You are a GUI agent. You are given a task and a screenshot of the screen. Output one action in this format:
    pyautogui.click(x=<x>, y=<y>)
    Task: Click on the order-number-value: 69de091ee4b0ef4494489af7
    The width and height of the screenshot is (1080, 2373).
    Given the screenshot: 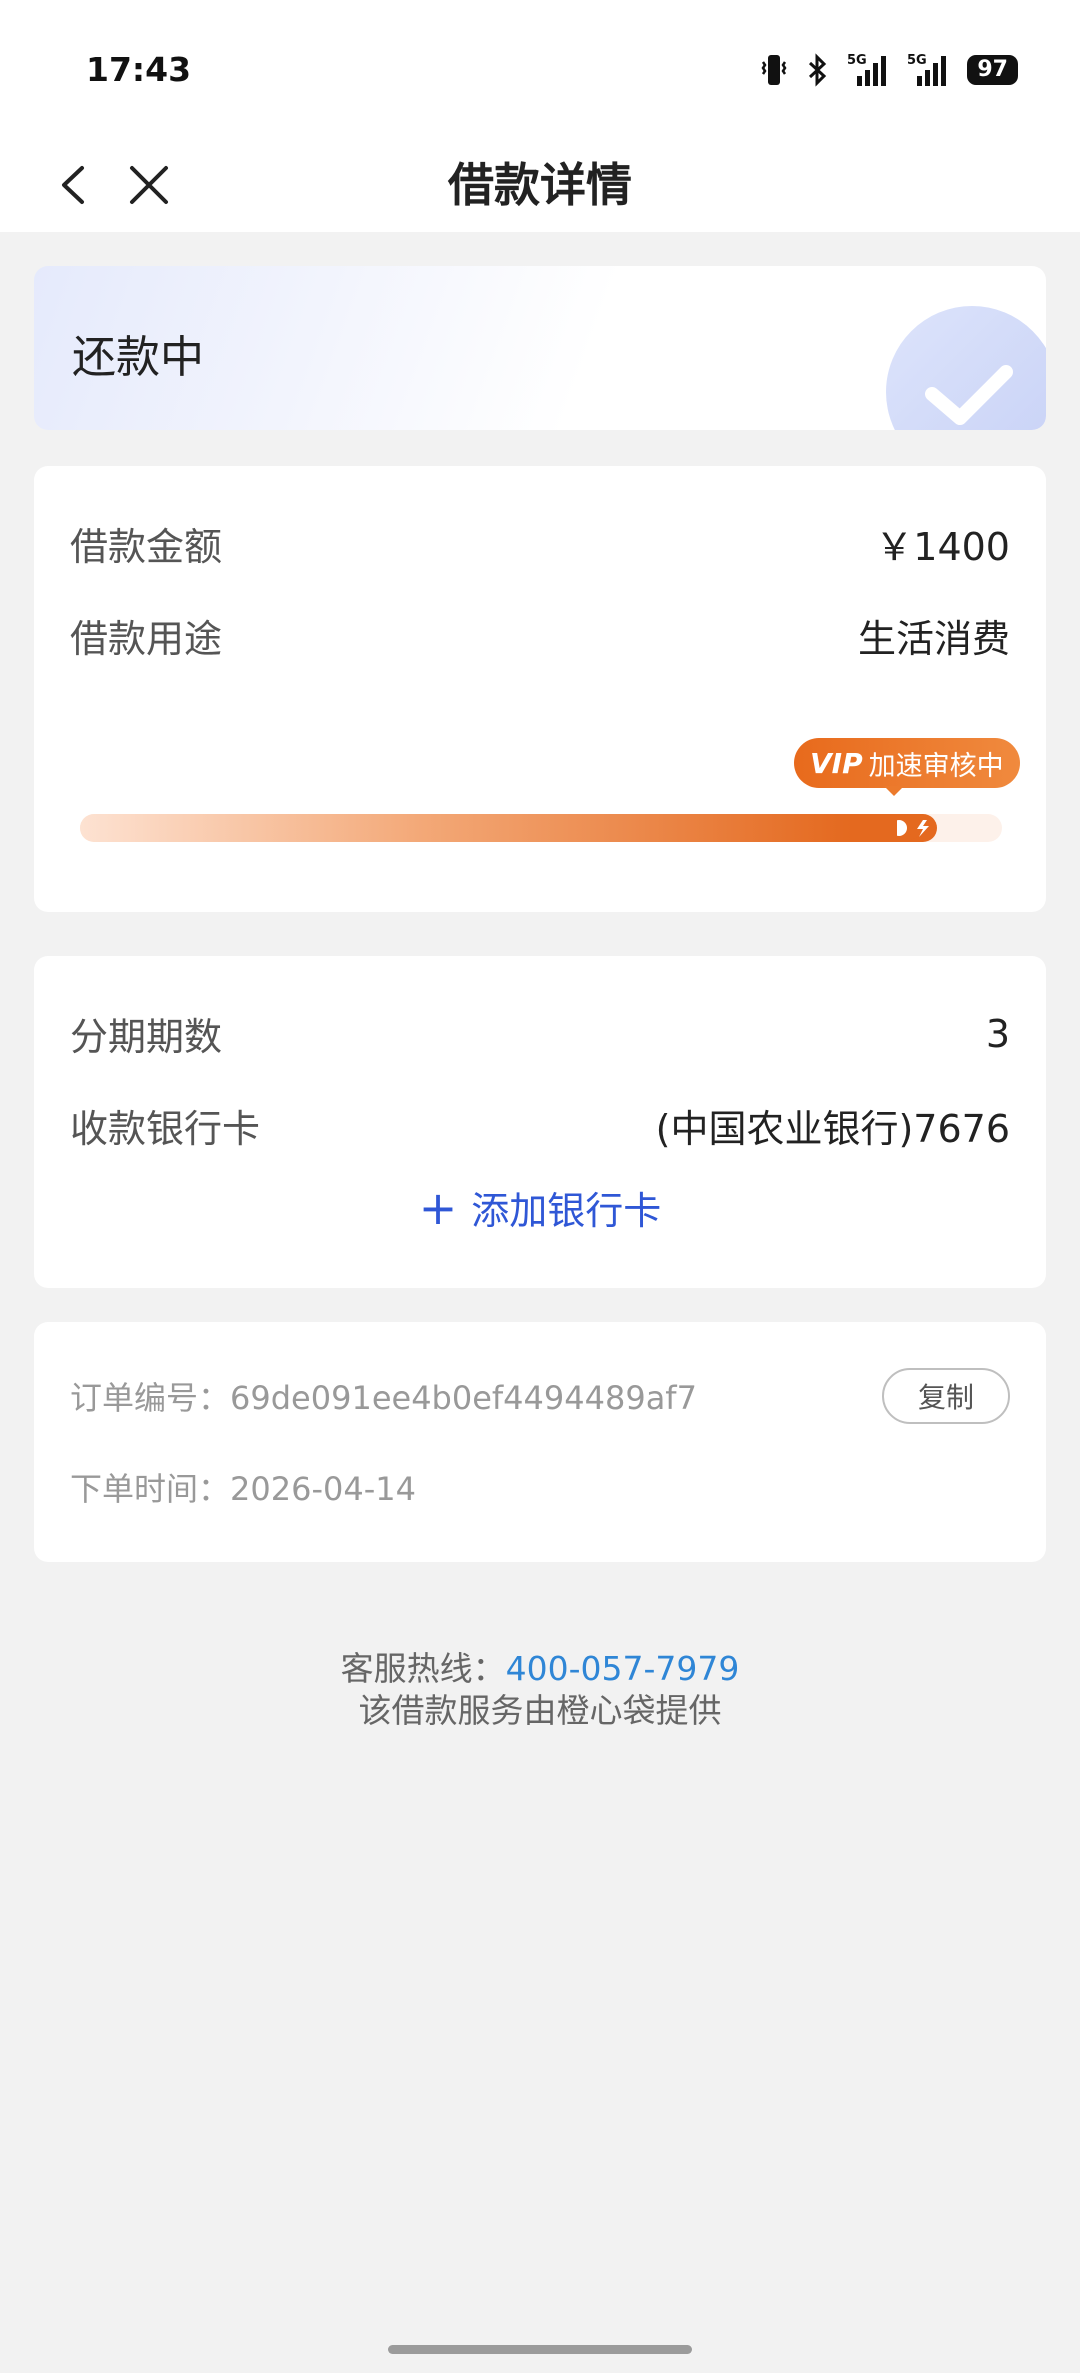 What is the action you would take?
    pyautogui.click(x=463, y=1398)
    